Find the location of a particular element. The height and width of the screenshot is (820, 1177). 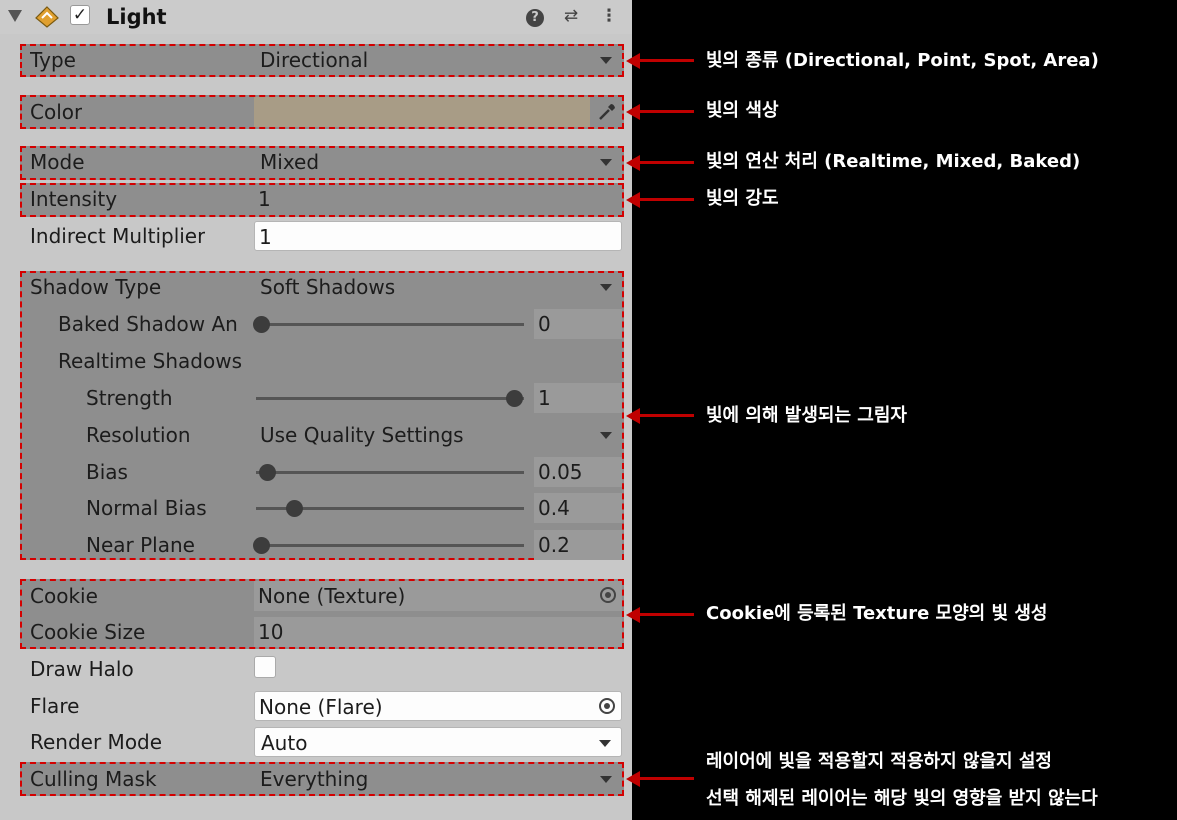

annotation-shadow: 빛에 의해 발생되는 그림자 is located at coordinates (806, 415).